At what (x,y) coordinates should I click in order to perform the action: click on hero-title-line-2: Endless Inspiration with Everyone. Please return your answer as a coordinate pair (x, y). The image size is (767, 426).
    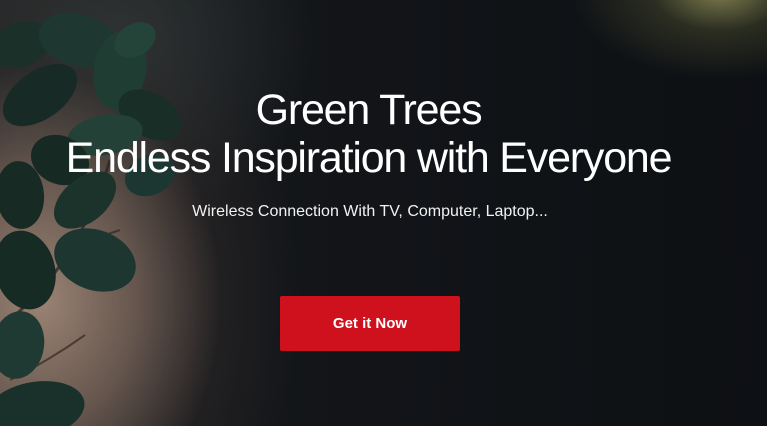
    Looking at the image, I should click on (369, 158).